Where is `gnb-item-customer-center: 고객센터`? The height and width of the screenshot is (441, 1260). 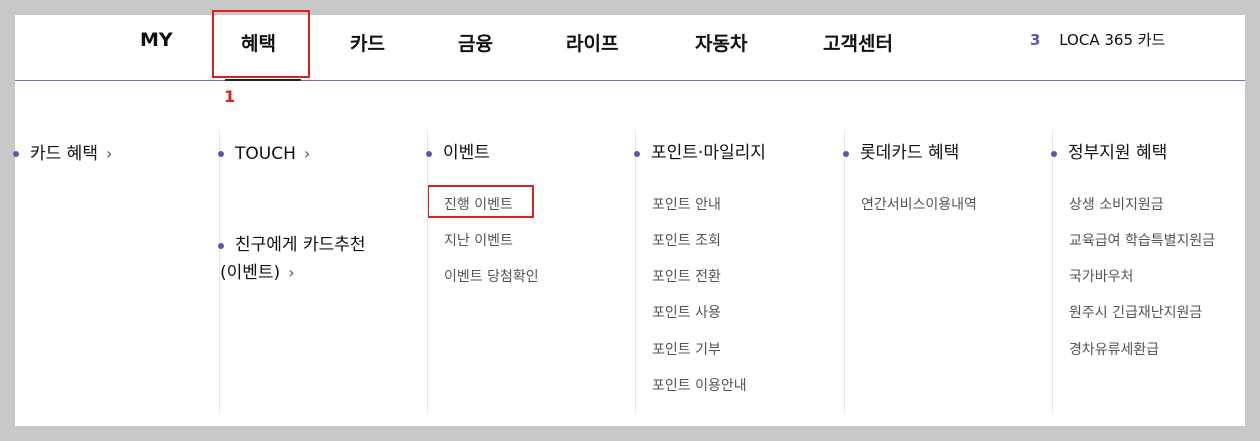 gnb-item-customer-center: 고객센터 is located at coordinates (858, 42).